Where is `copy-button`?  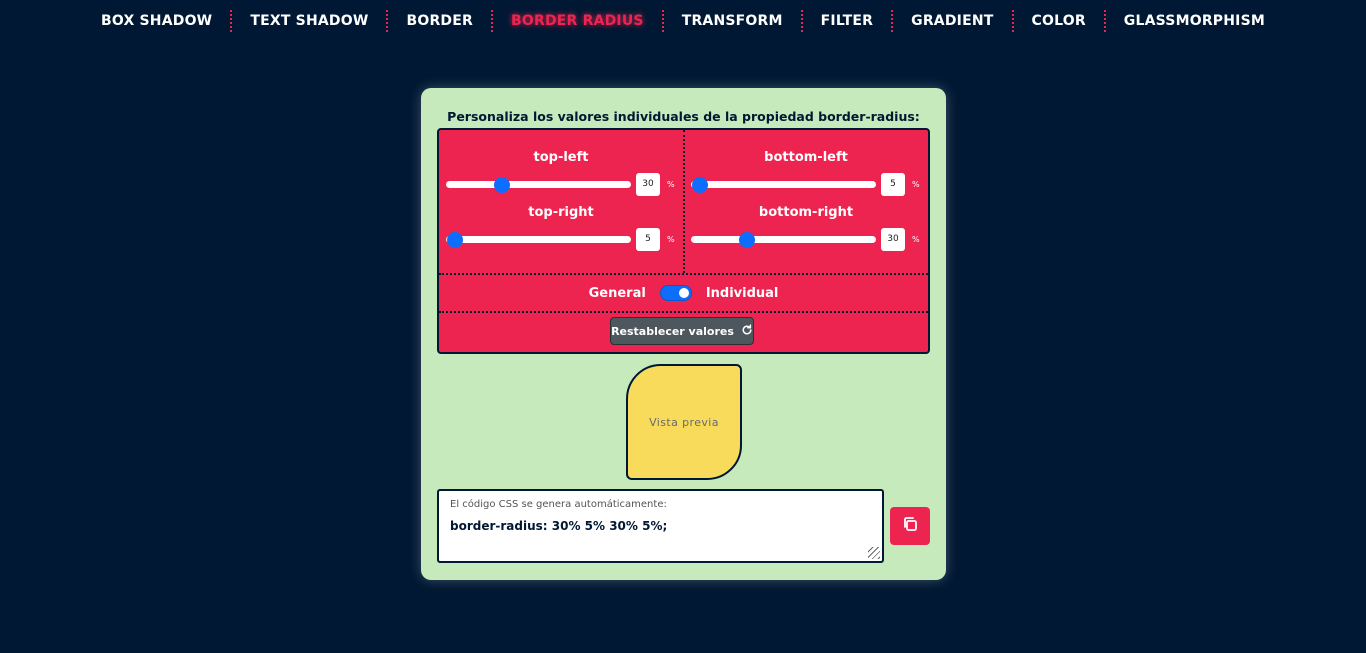
copy-button is located at coordinates (910, 526).